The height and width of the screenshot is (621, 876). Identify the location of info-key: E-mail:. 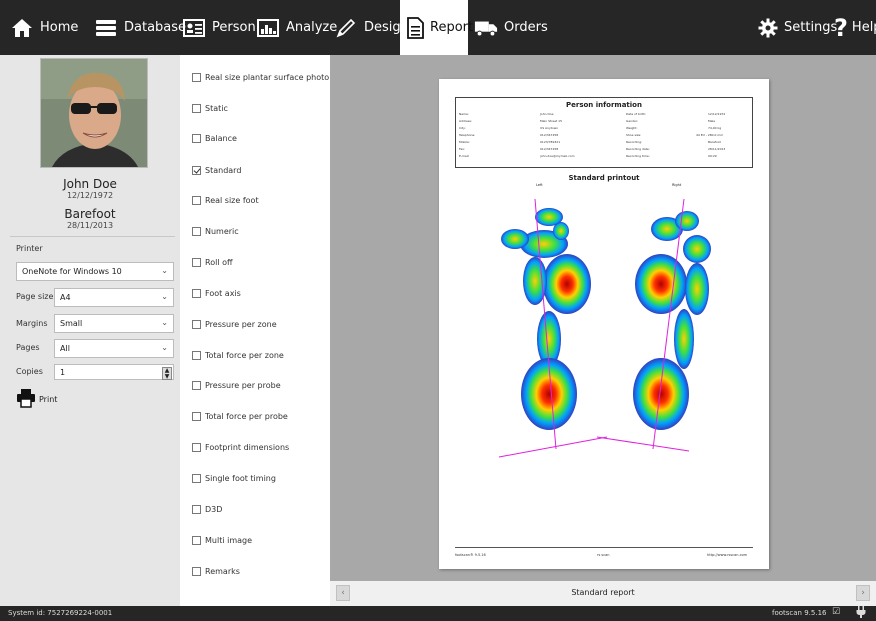
(464, 156).